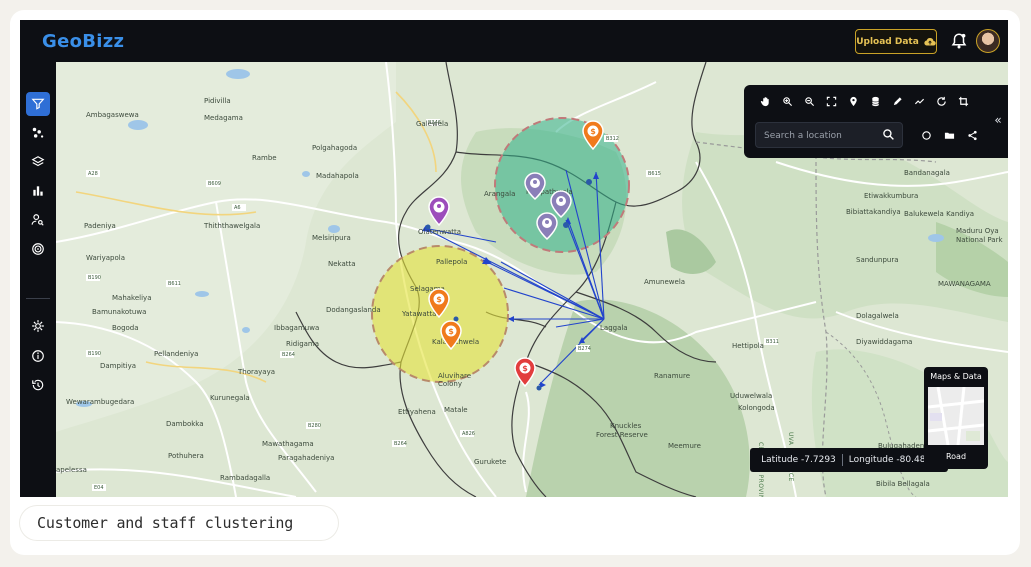  Describe the element at coordinates (439, 211) in the screenshot. I see `staff-marker-purple` at that location.